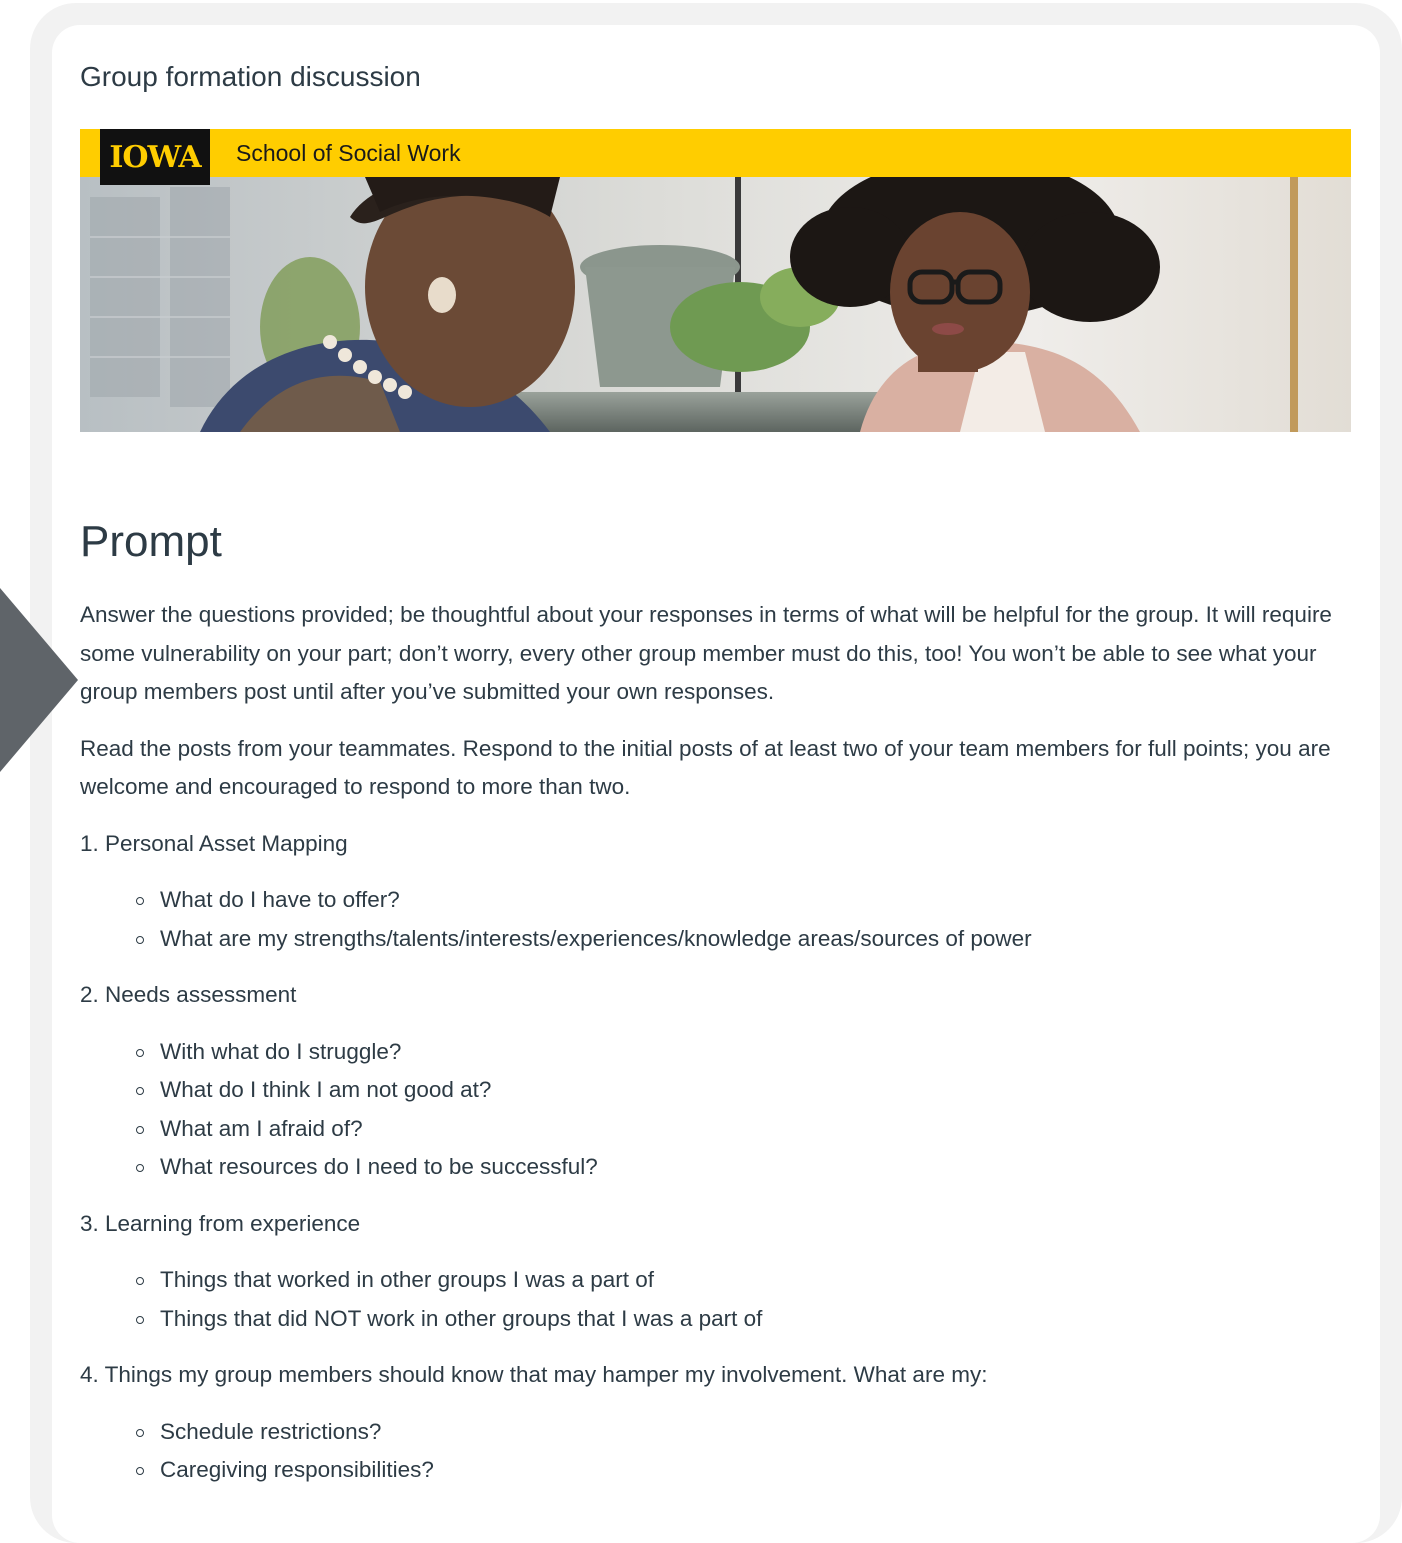 The image size is (1402, 1543). What do you see at coordinates (744, 900) in the screenshot?
I see `list-item: What do I have to offer?` at bounding box center [744, 900].